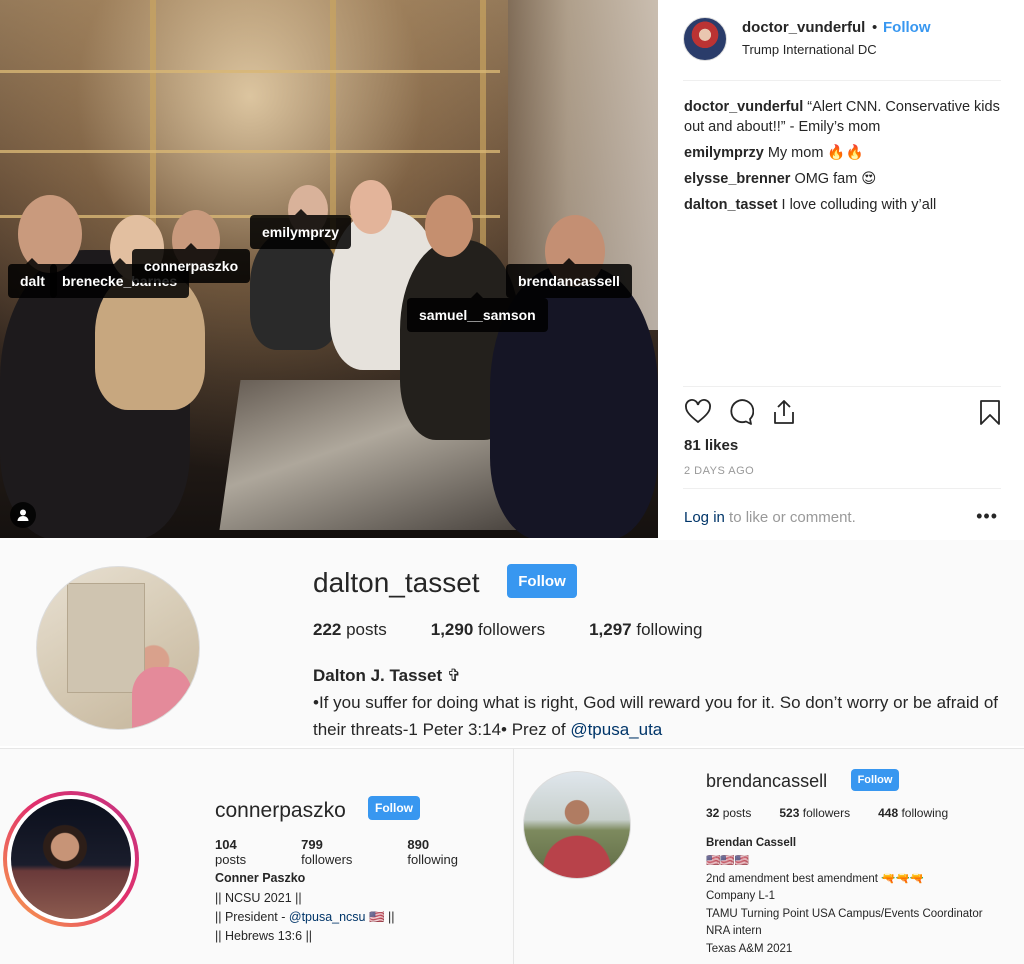 The height and width of the screenshot is (964, 1024). What do you see at coordinates (264, 936) in the screenshot?
I see `bio-line: || Hebrews 13:6 ||` at bounding box center [264, 936].